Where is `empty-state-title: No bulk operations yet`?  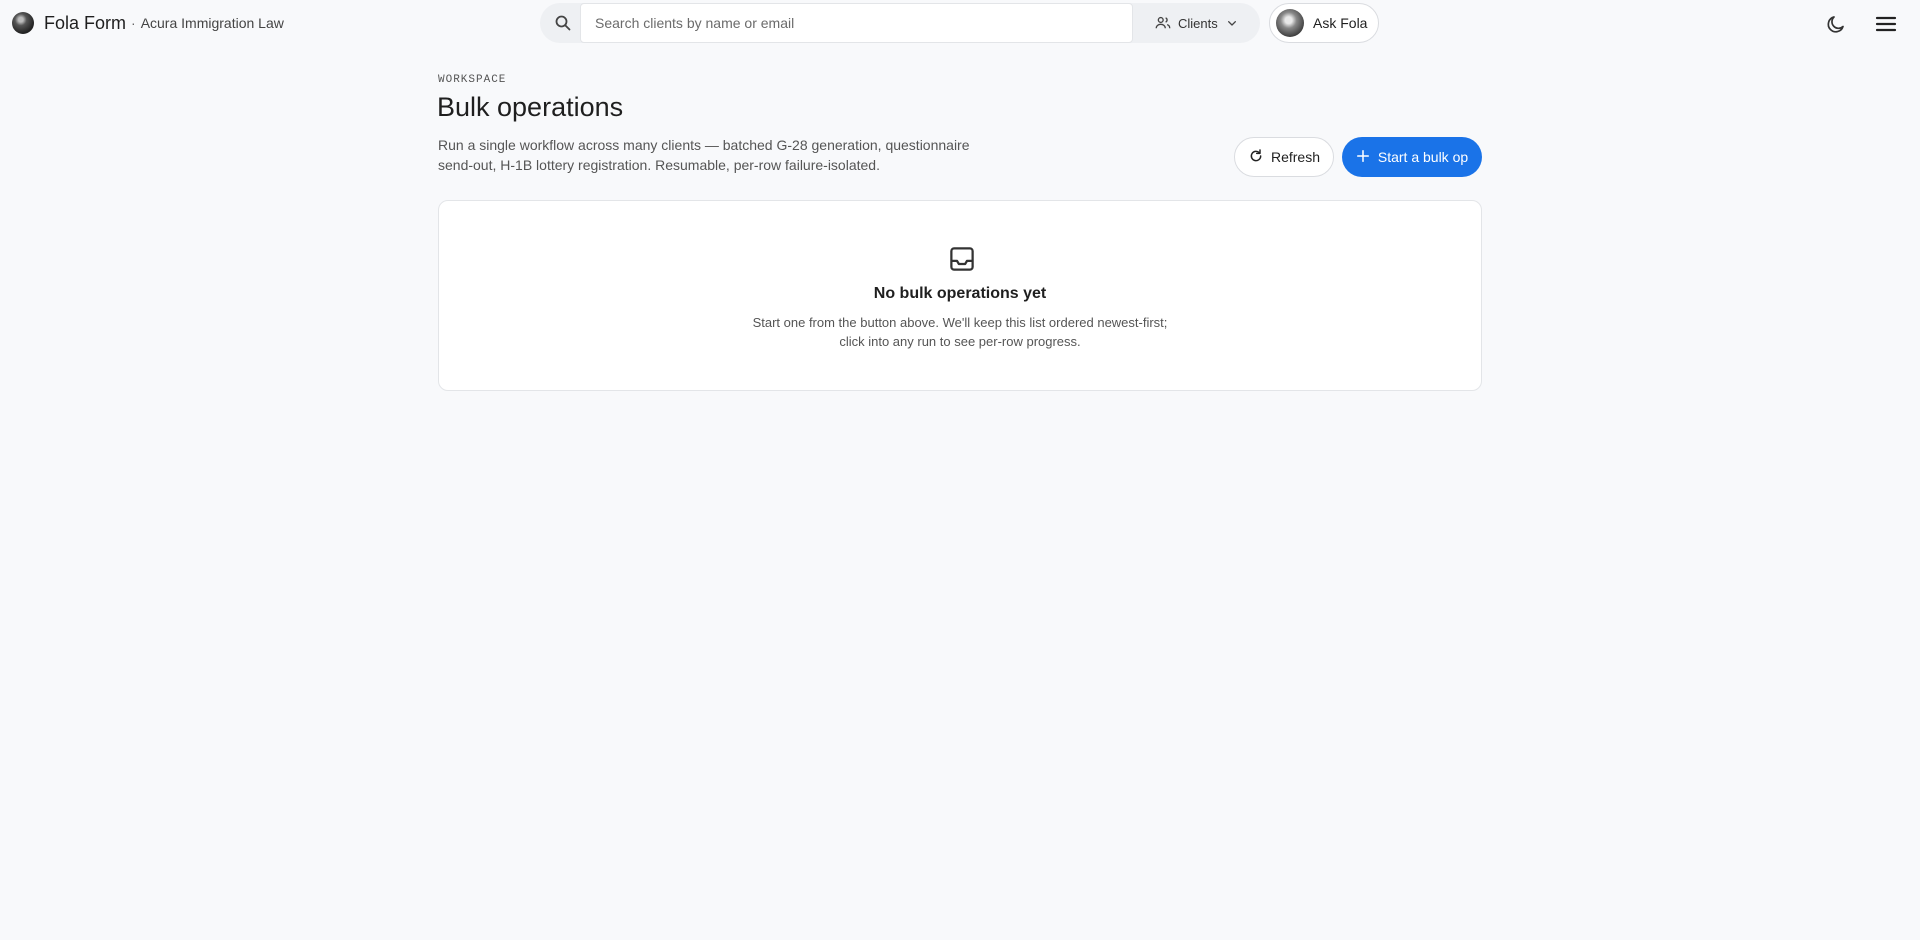
empty-state-title: No bulk operations yet is located at coordinates (960, 293).